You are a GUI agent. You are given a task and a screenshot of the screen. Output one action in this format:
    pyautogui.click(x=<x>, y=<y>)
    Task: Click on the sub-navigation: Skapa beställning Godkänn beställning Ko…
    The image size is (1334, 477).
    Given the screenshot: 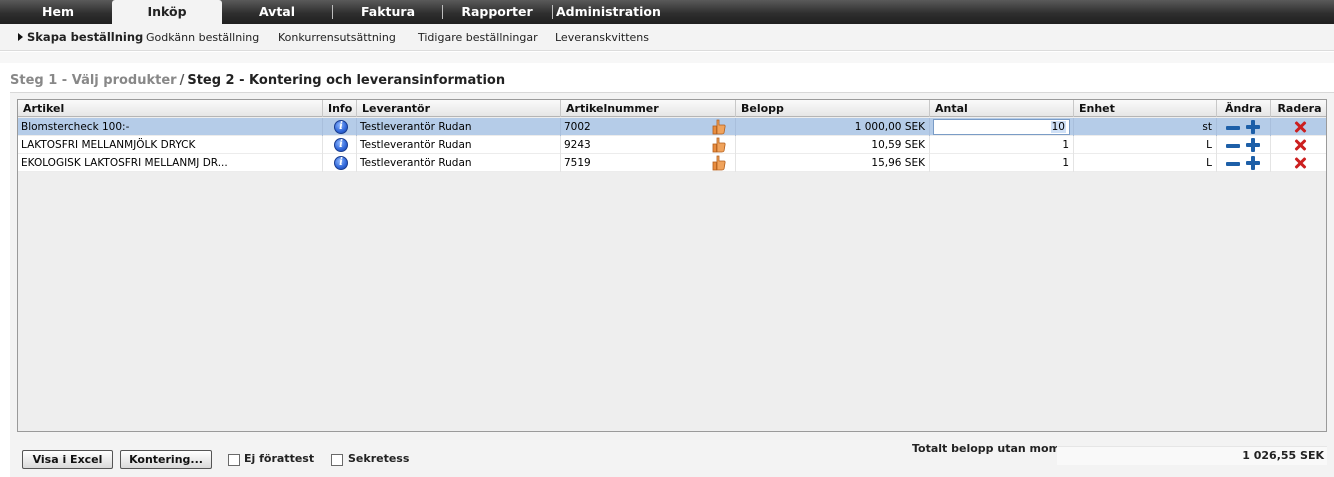 What is the action you would take?
    pyautogui.click(x=667, y=37)
    